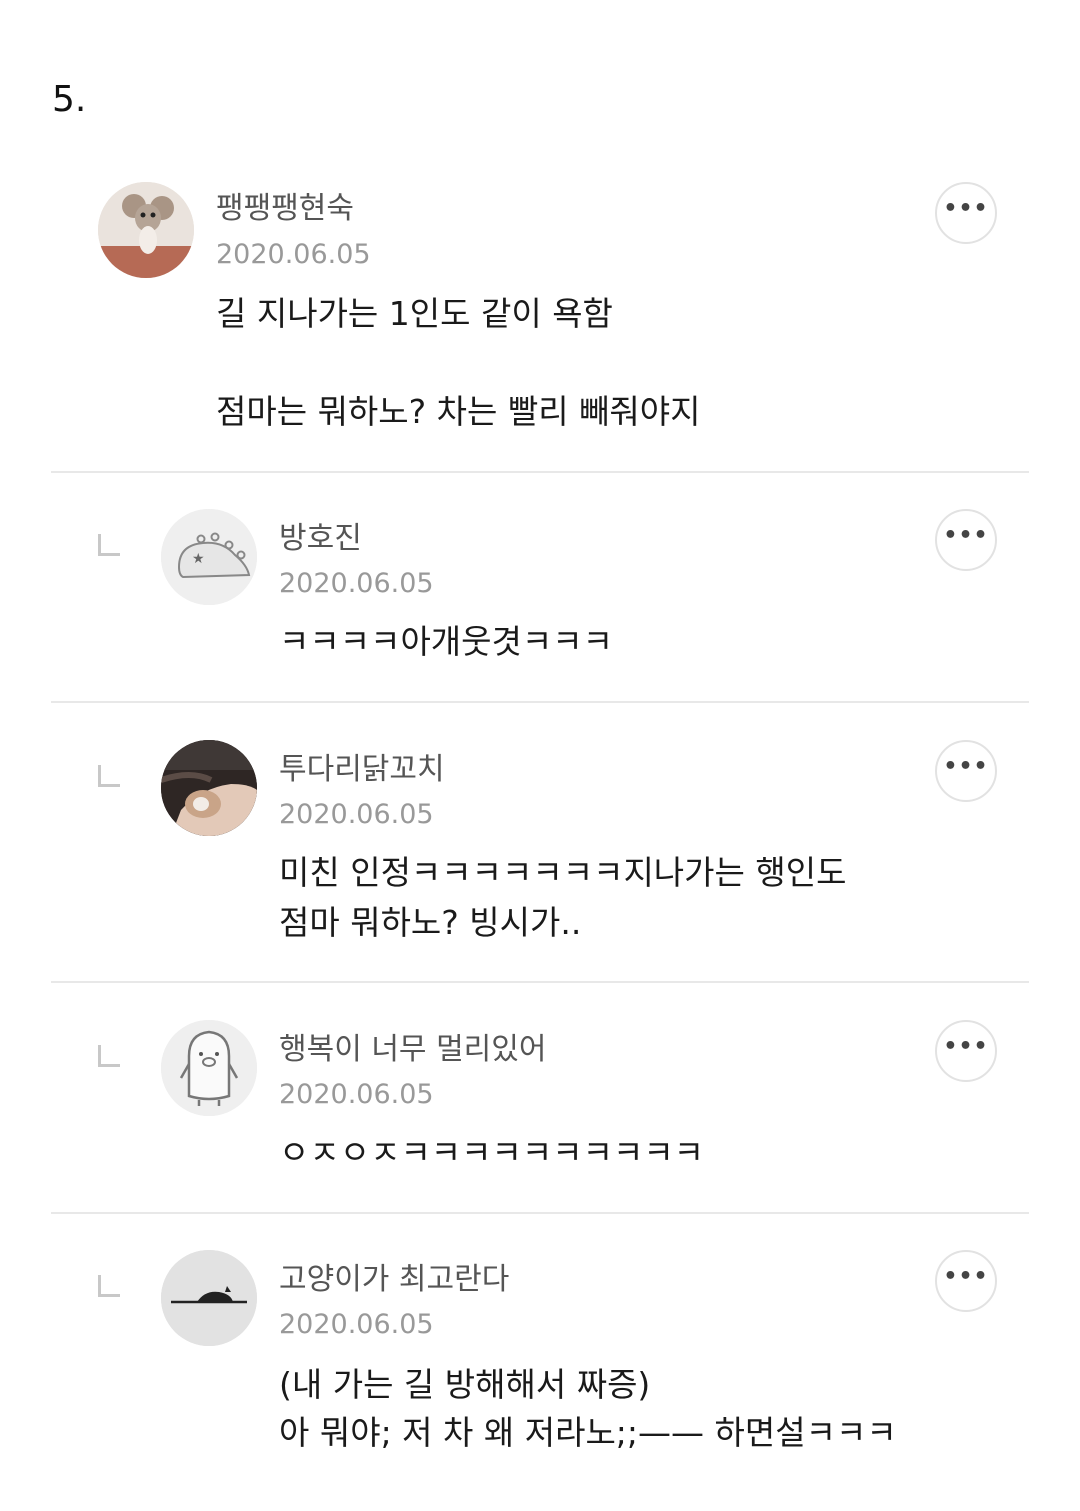  I want to click on comment-author: 고양이가 최고란다, so click(394, 1280).